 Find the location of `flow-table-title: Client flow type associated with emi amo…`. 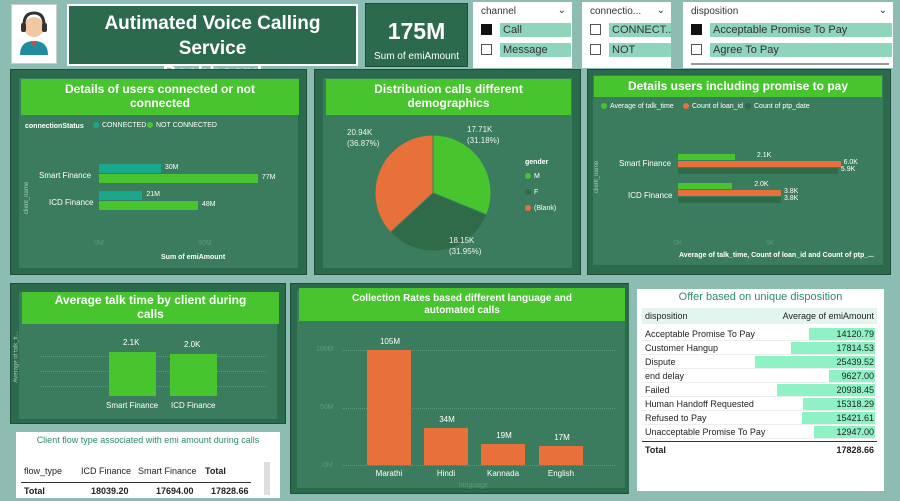

flow-table-title: Client flow type associated with emi amo… is located at coordinates (148, 440).